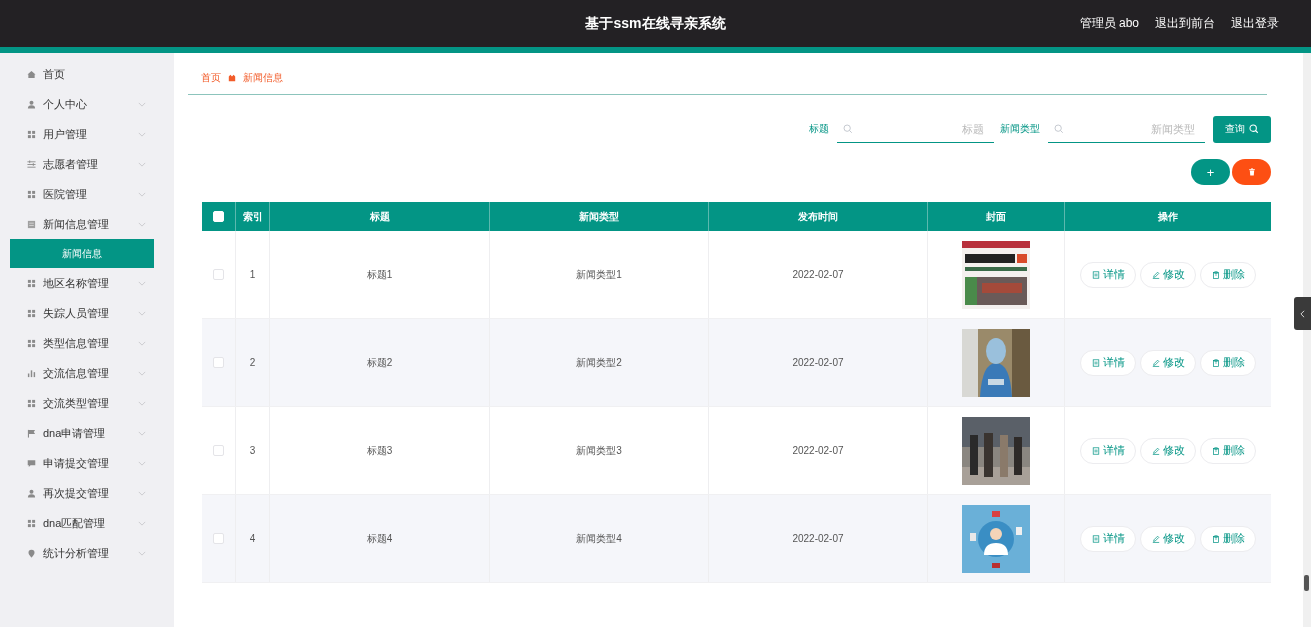 The width and height of the screenshot is (1311, 627). What do you see at coordinates (31, 164) in the screenshot?
I see `sliders-icon` at bounding box center [31, 164].